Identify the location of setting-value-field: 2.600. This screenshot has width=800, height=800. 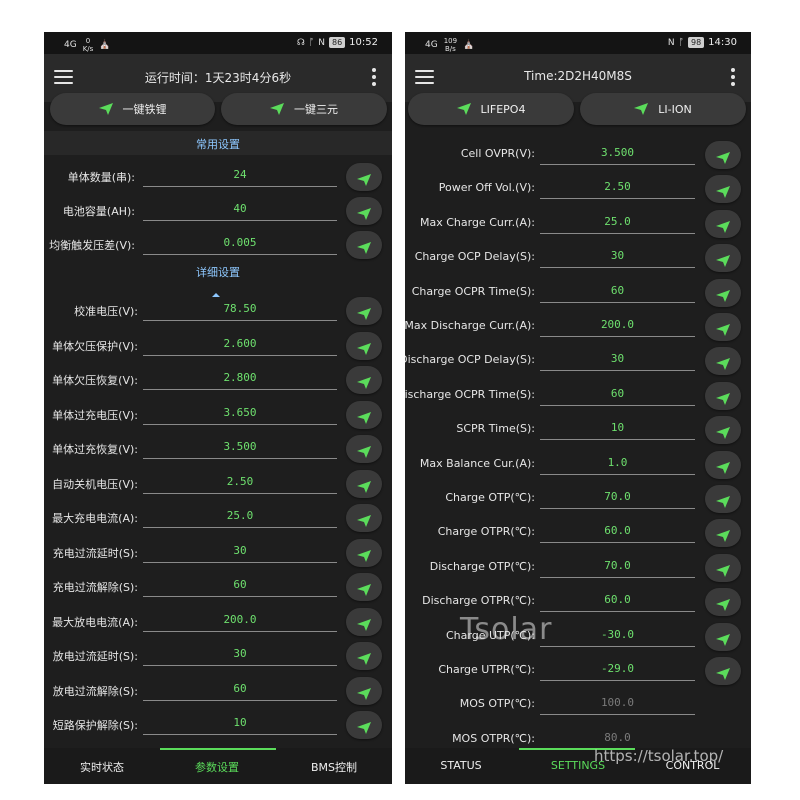
(240, 343).